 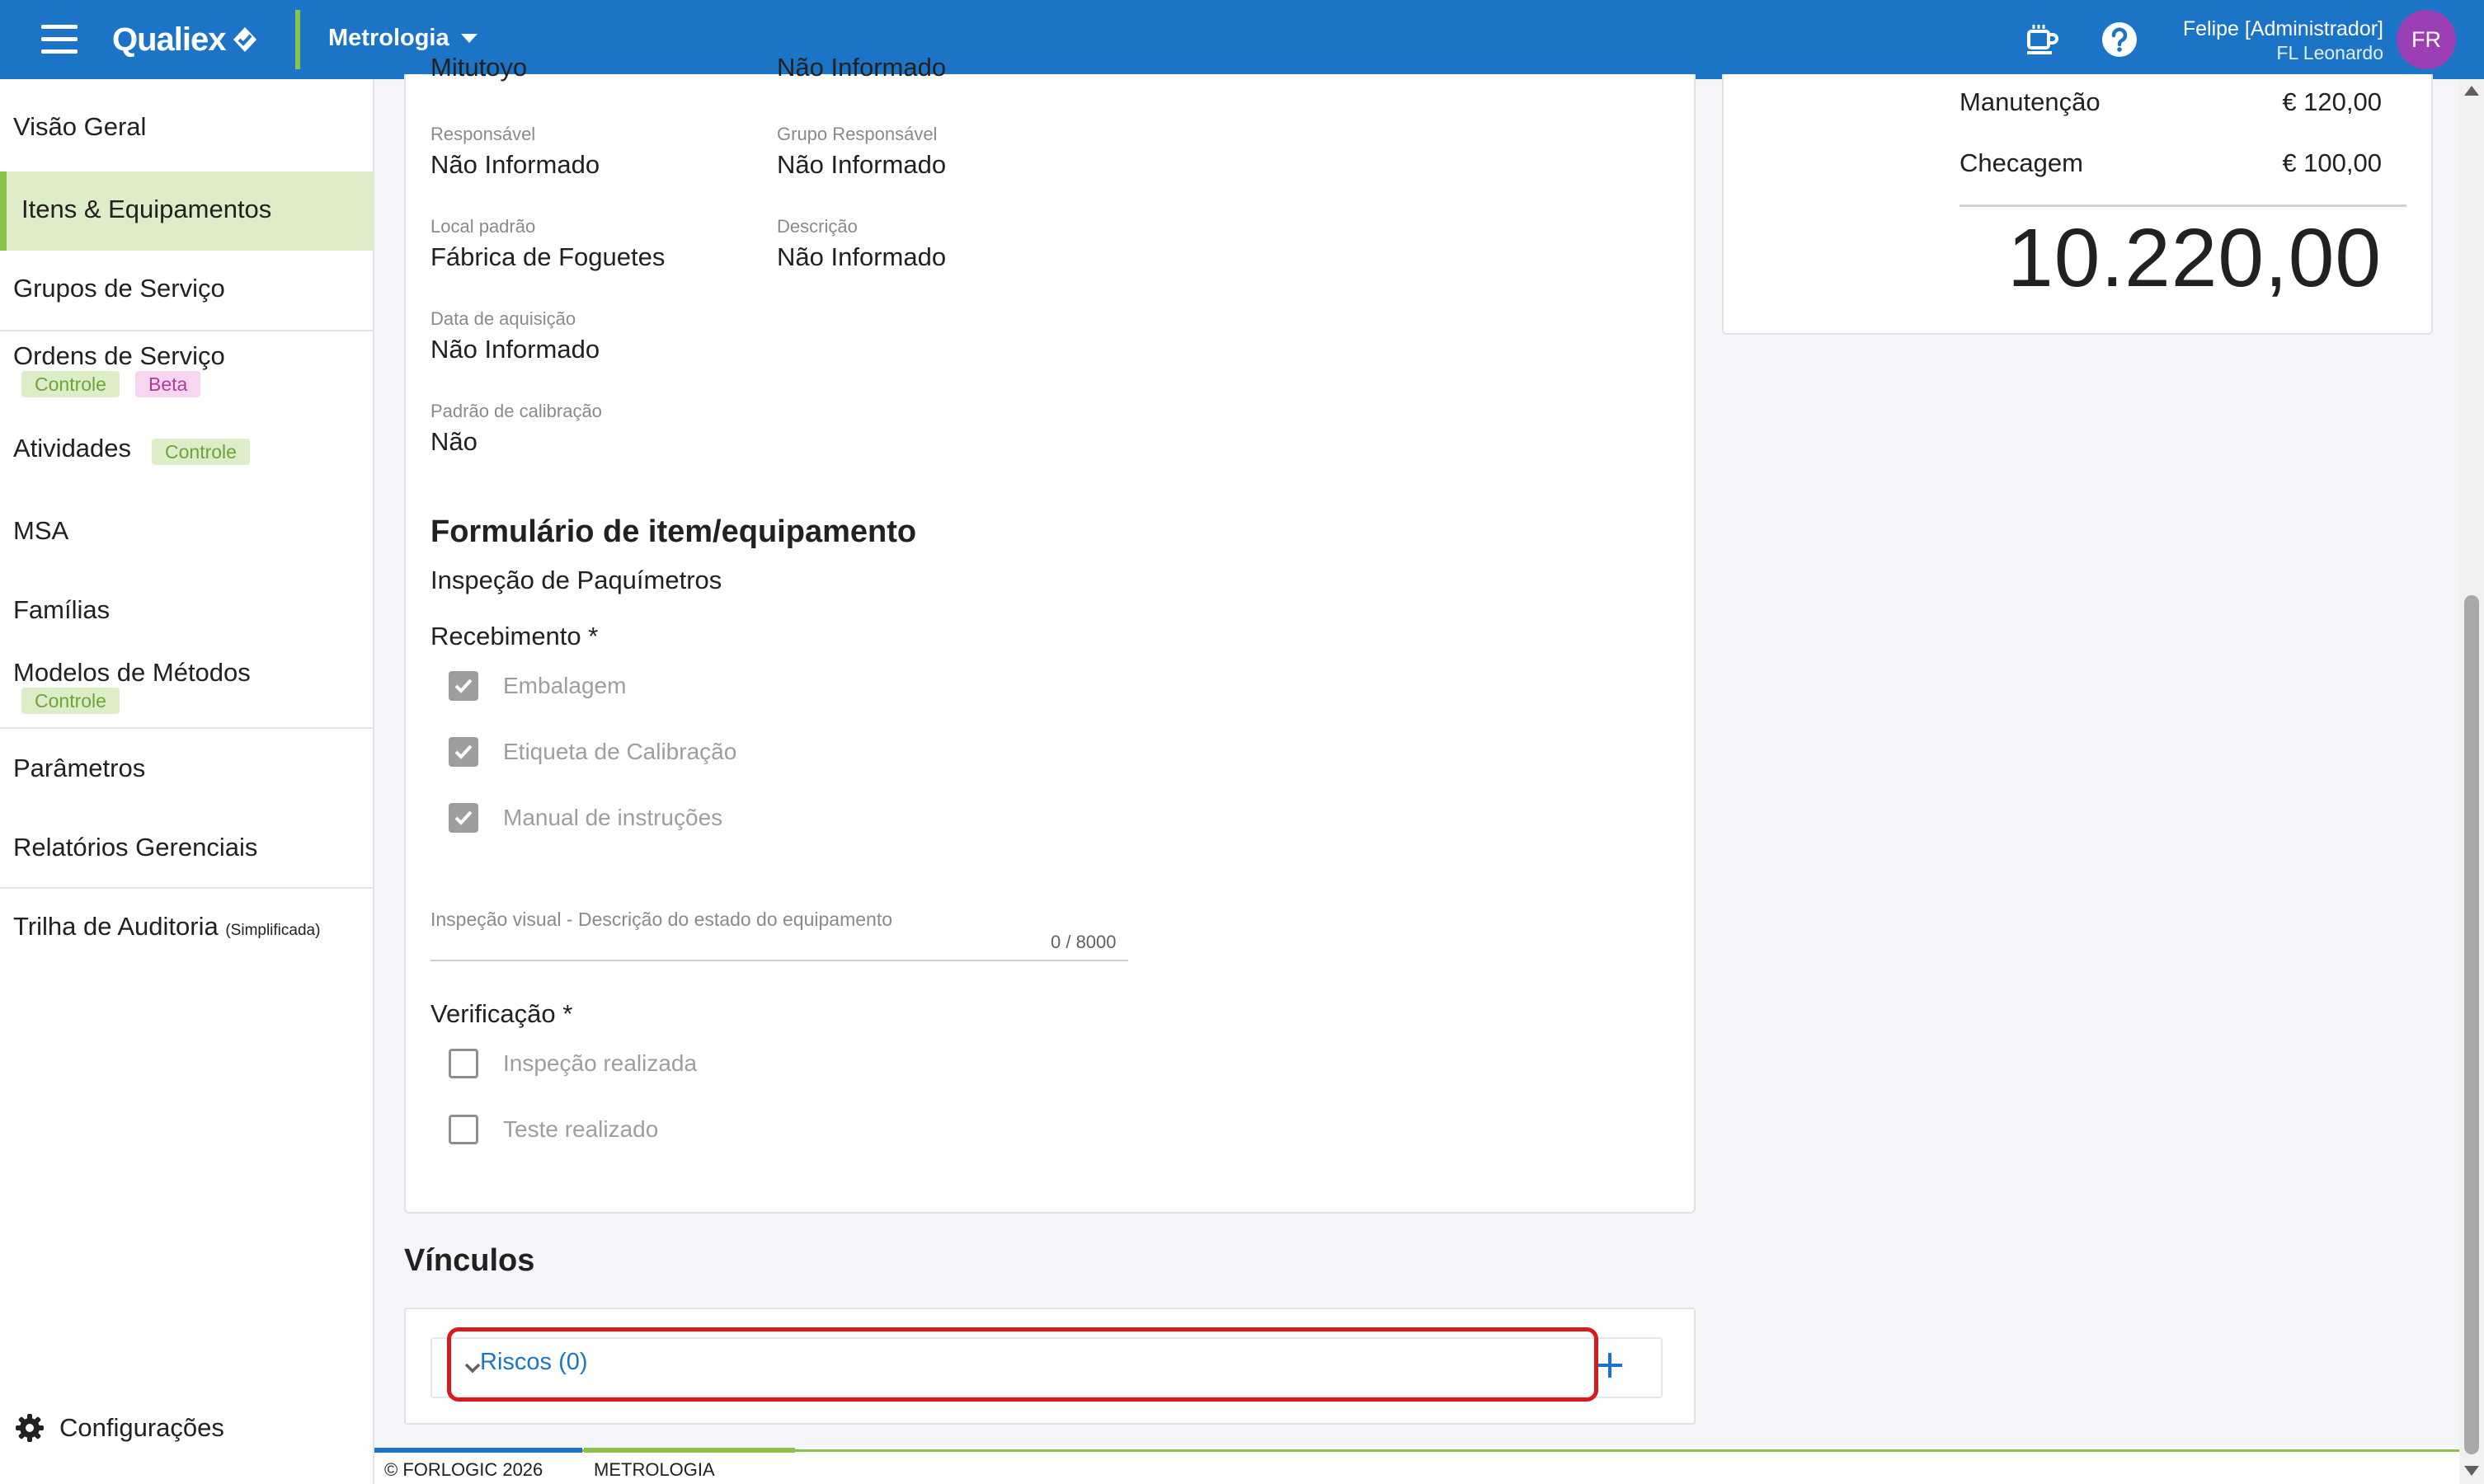 I want to click on field-label: Descrição, so click(x=817, y=226).